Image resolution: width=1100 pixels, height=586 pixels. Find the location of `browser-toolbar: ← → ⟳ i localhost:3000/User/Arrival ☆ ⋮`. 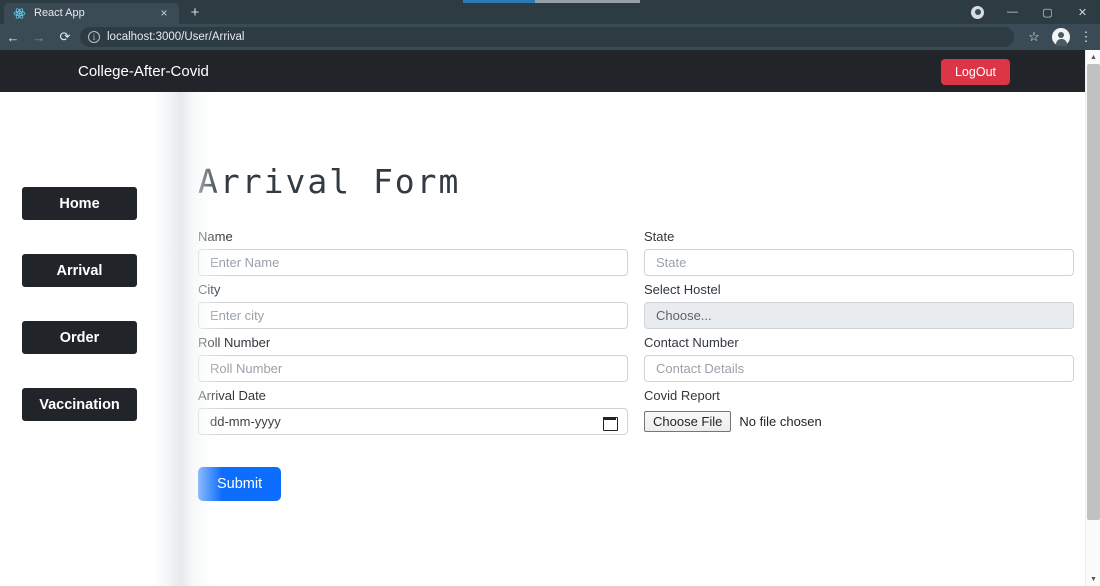

browser-toolbar: ← → ⟳ i localhost:3000/User/Arrival ☆ ⋮ is located at coordinates (550, 37).